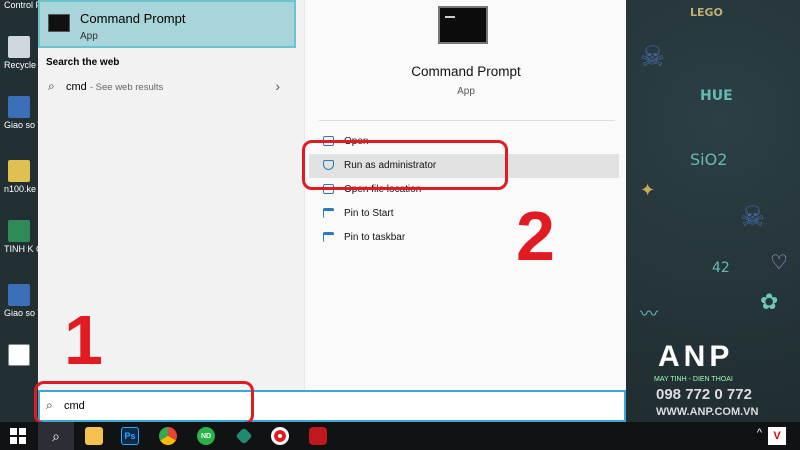 This screenshot has height=450, width=800. I want to click on taskbar-app-photoshop: Ps, so click(130, 436).